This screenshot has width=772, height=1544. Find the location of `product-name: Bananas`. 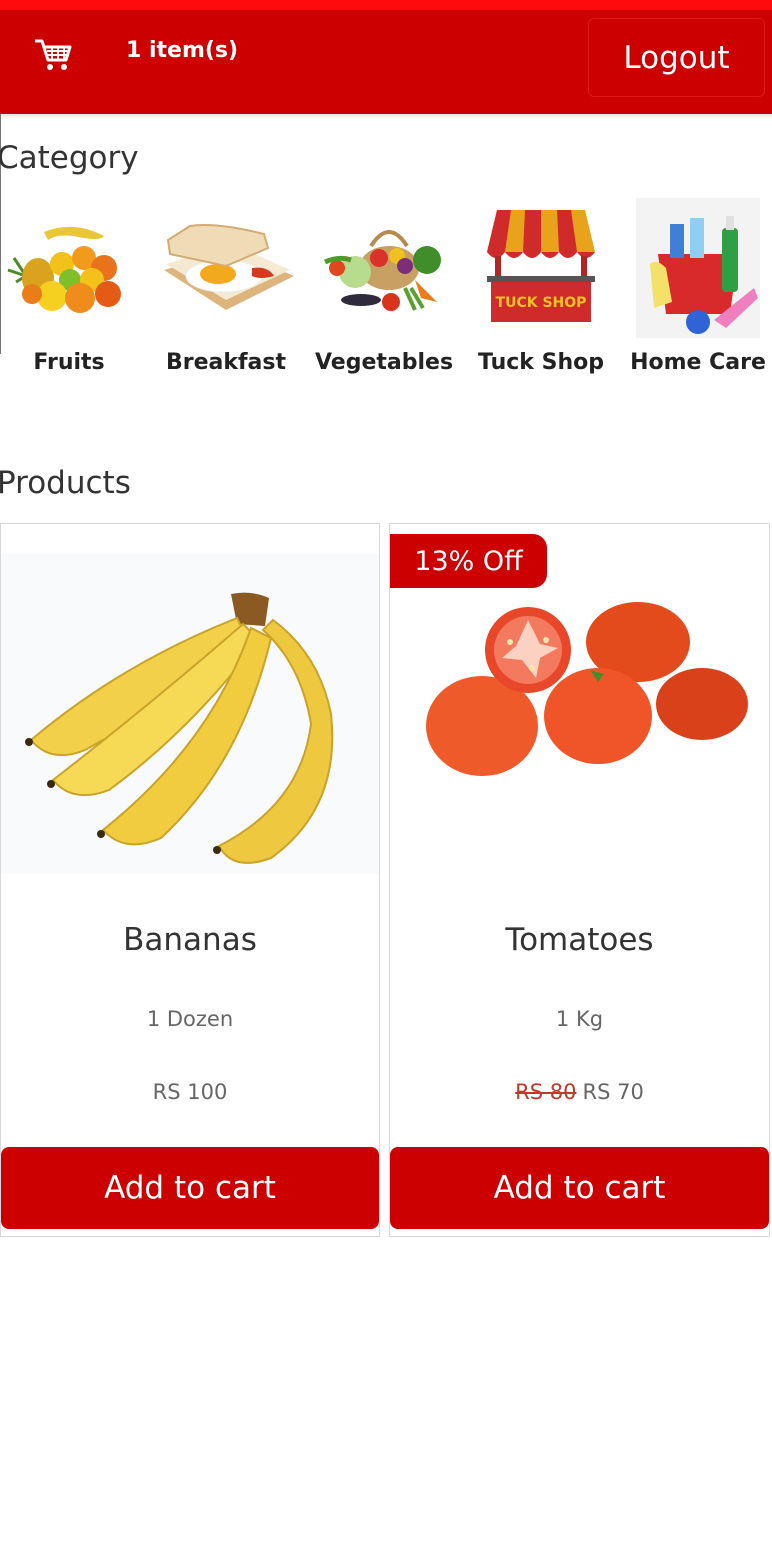

product-name: Bananas is located at coordinates (190, 940).